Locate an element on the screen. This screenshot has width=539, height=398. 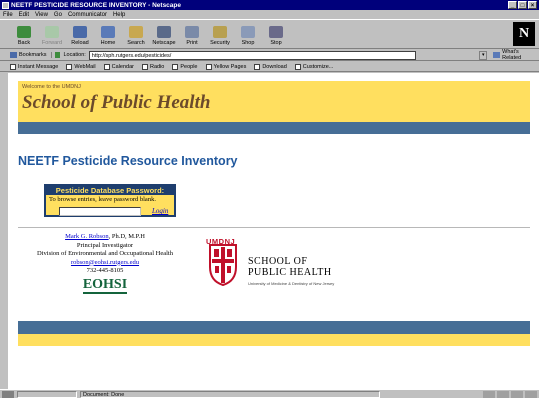
download-label: Download is located at coordinates (274, 66).